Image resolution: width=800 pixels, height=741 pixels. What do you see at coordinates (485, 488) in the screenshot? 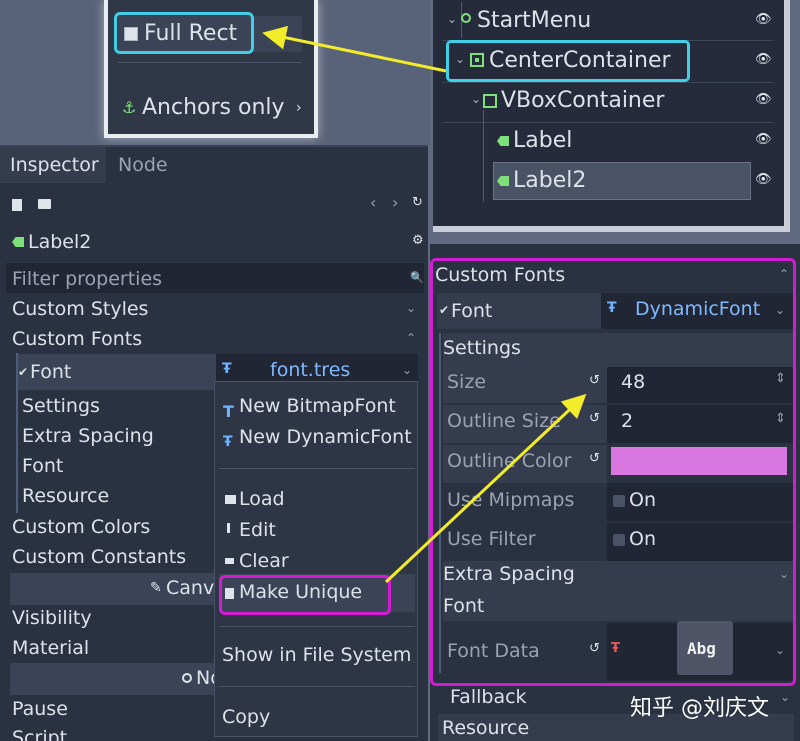
I see `arrow-make-unique` at bounding box center [485, 488].